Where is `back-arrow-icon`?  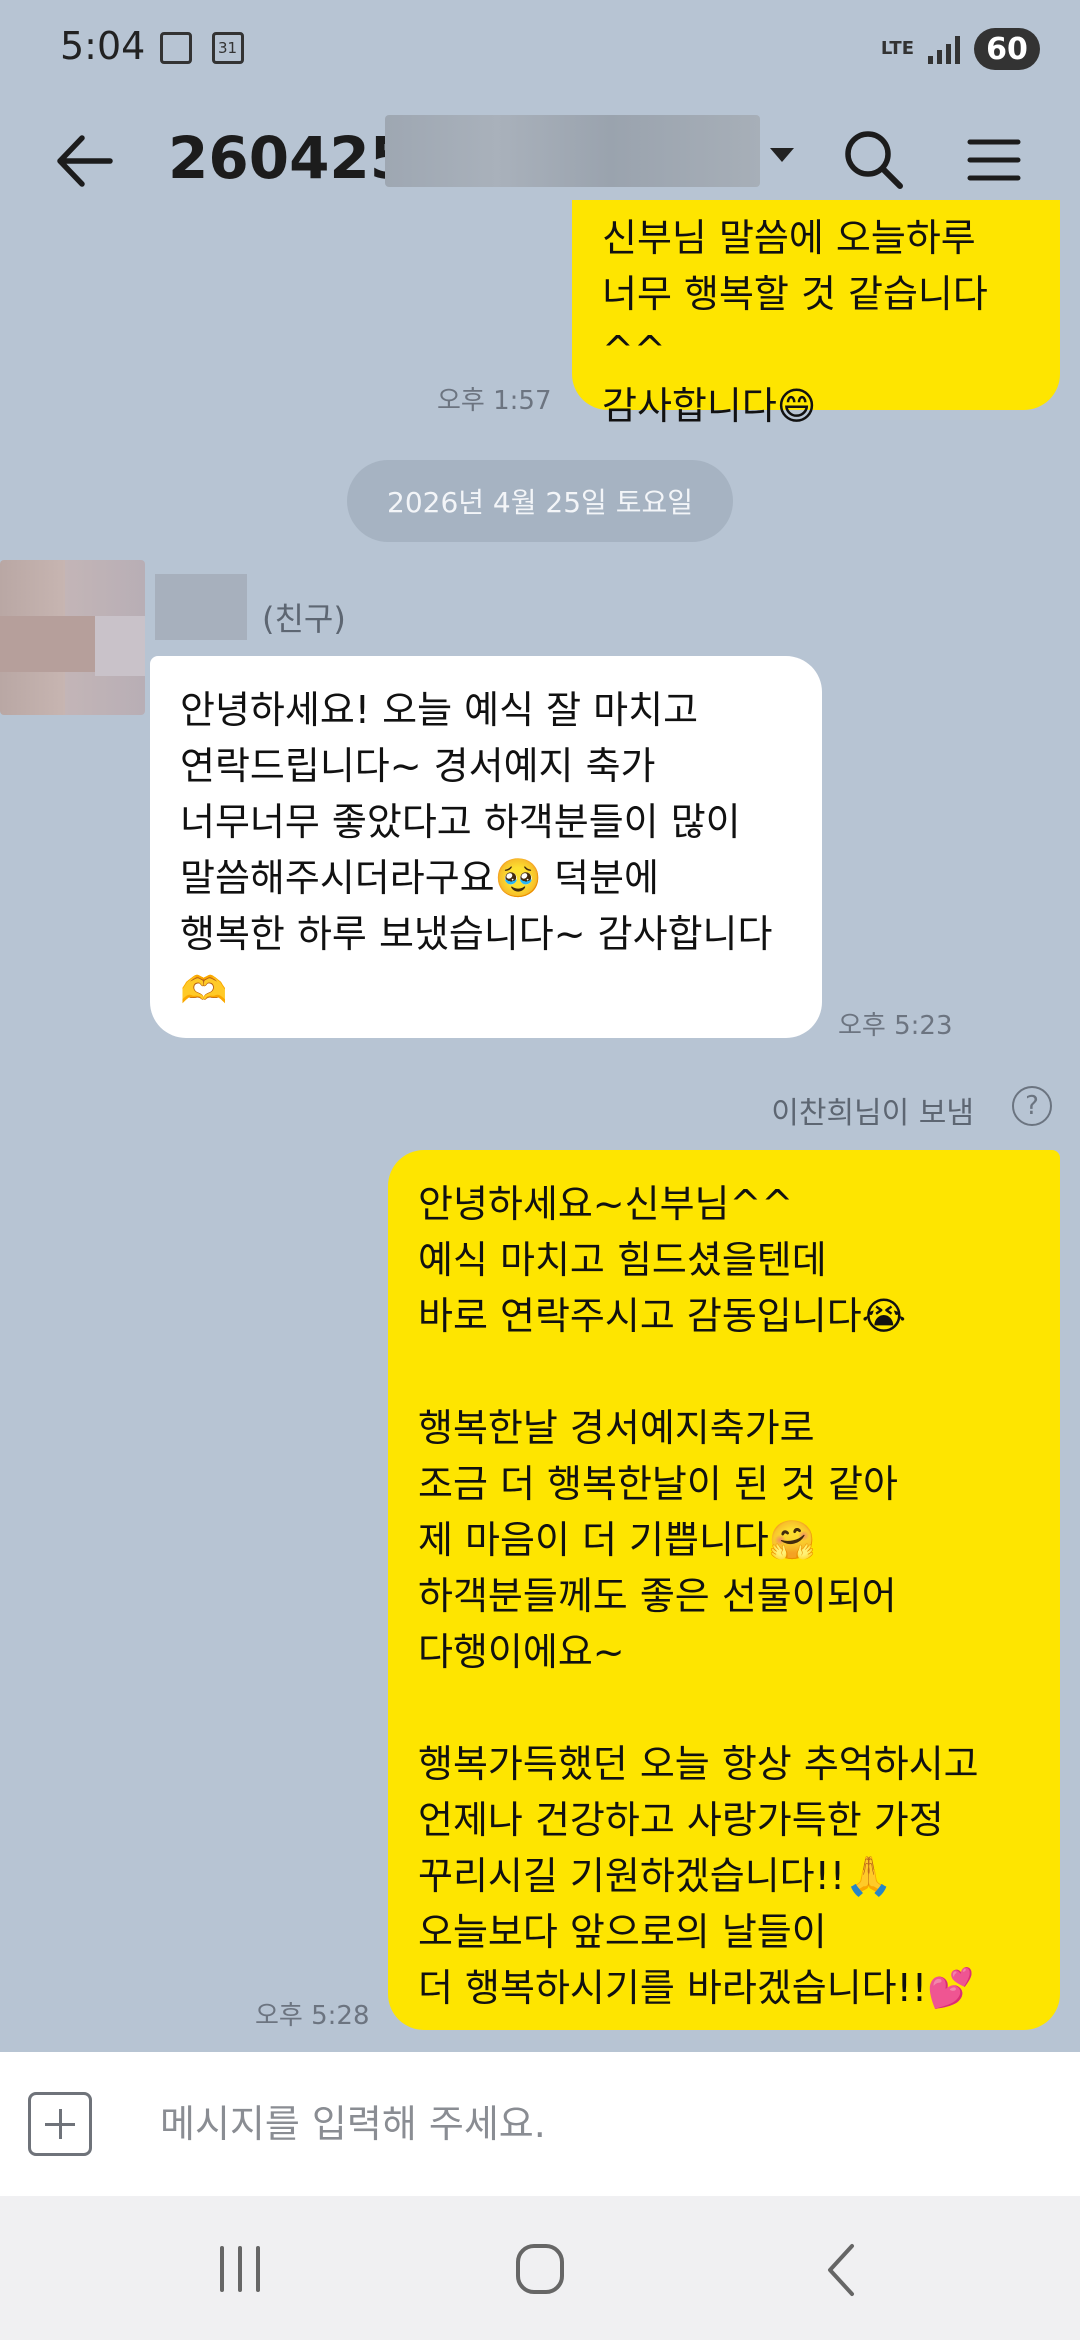 back-arrow-icon is located at coordinates (85, 161).